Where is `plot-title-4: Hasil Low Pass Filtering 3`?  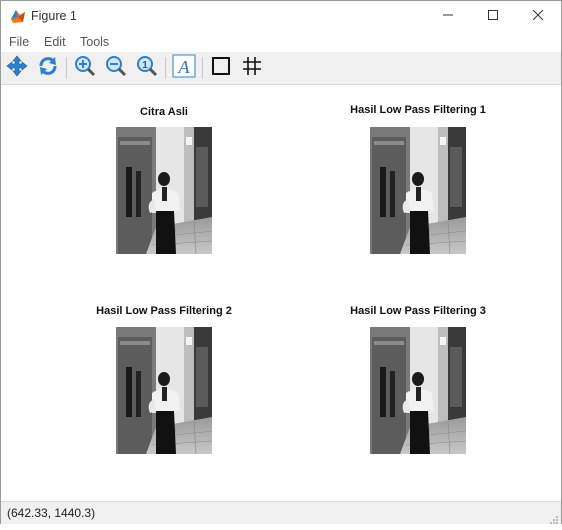 plot-title-4: Hasil Low Pass Filtering 3 is located at coordinates (418, 311).